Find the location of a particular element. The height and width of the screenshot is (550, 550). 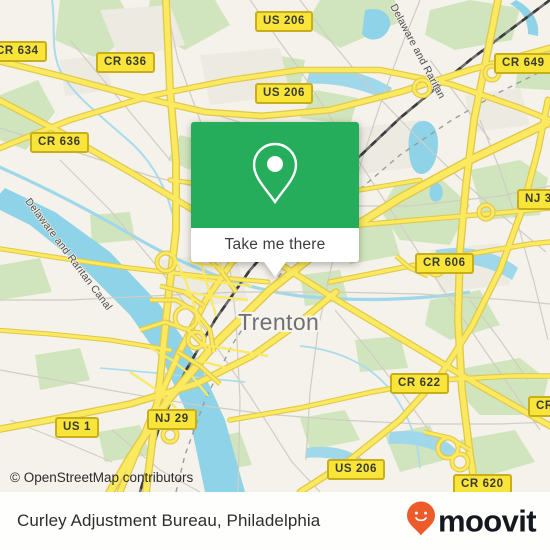

map-pin-icon is located at coordinates (275, 175).